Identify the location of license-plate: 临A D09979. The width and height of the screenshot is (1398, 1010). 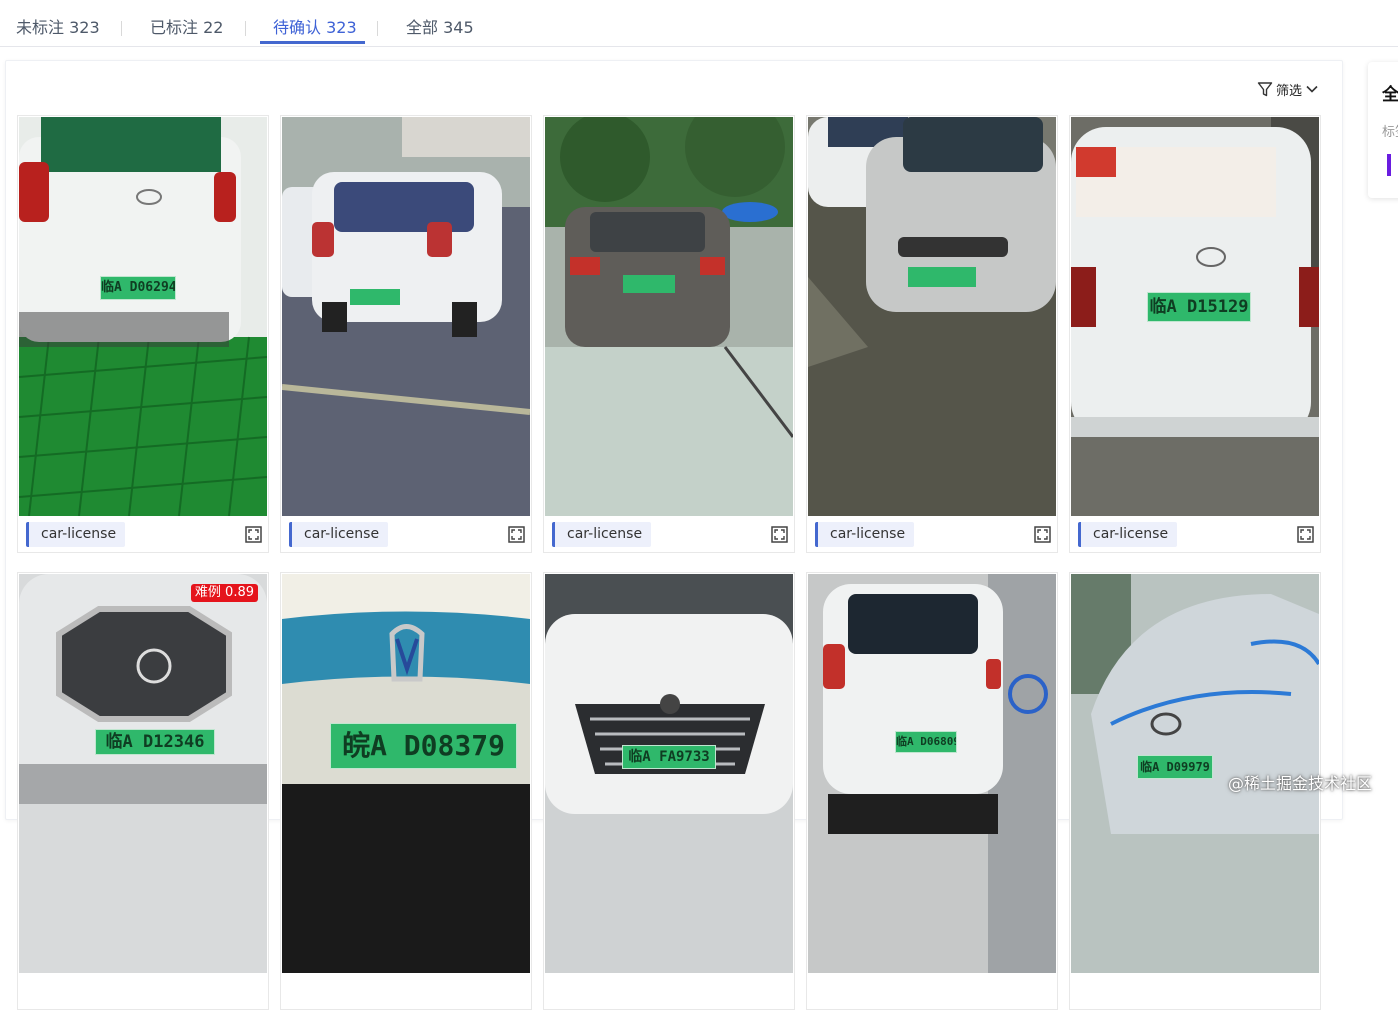
(1175, 767).